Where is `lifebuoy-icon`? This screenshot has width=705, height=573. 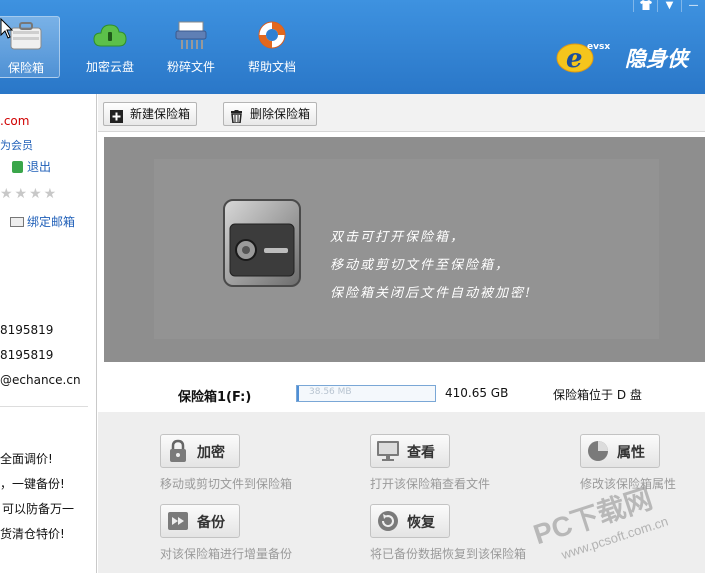
lifebuoy-icon is located at coordinates (272, 35).